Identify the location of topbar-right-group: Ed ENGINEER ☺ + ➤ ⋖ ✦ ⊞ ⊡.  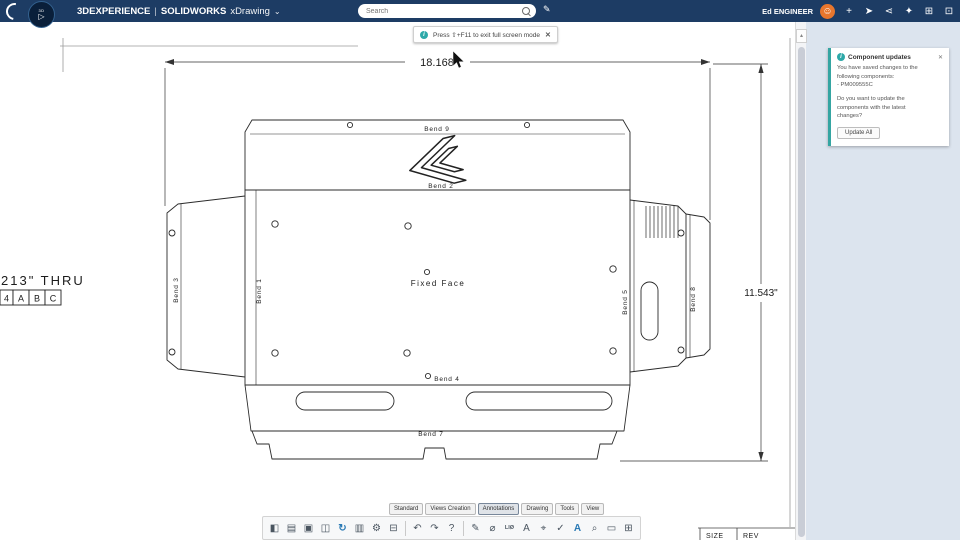
(859, 11).